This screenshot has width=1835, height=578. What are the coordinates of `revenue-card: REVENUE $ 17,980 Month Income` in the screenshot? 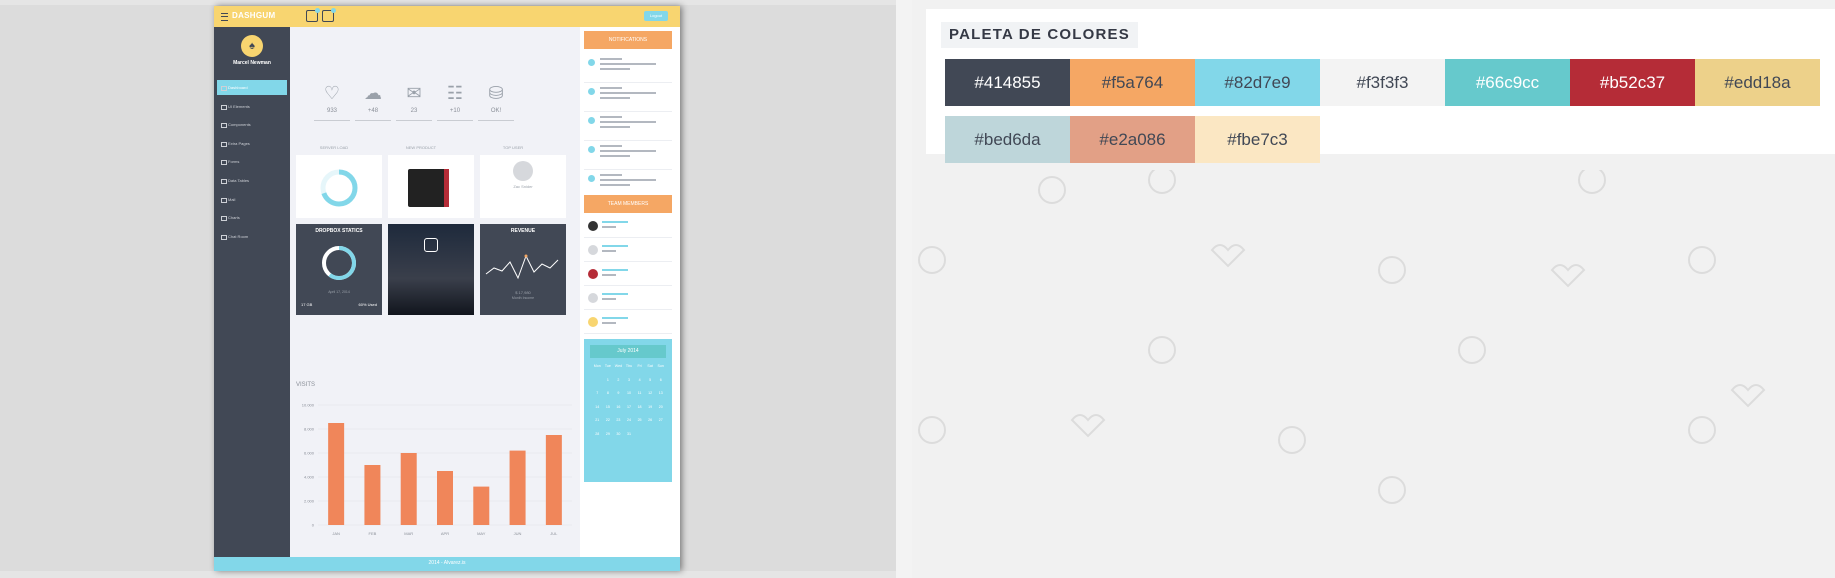 It's located at (523, 269).